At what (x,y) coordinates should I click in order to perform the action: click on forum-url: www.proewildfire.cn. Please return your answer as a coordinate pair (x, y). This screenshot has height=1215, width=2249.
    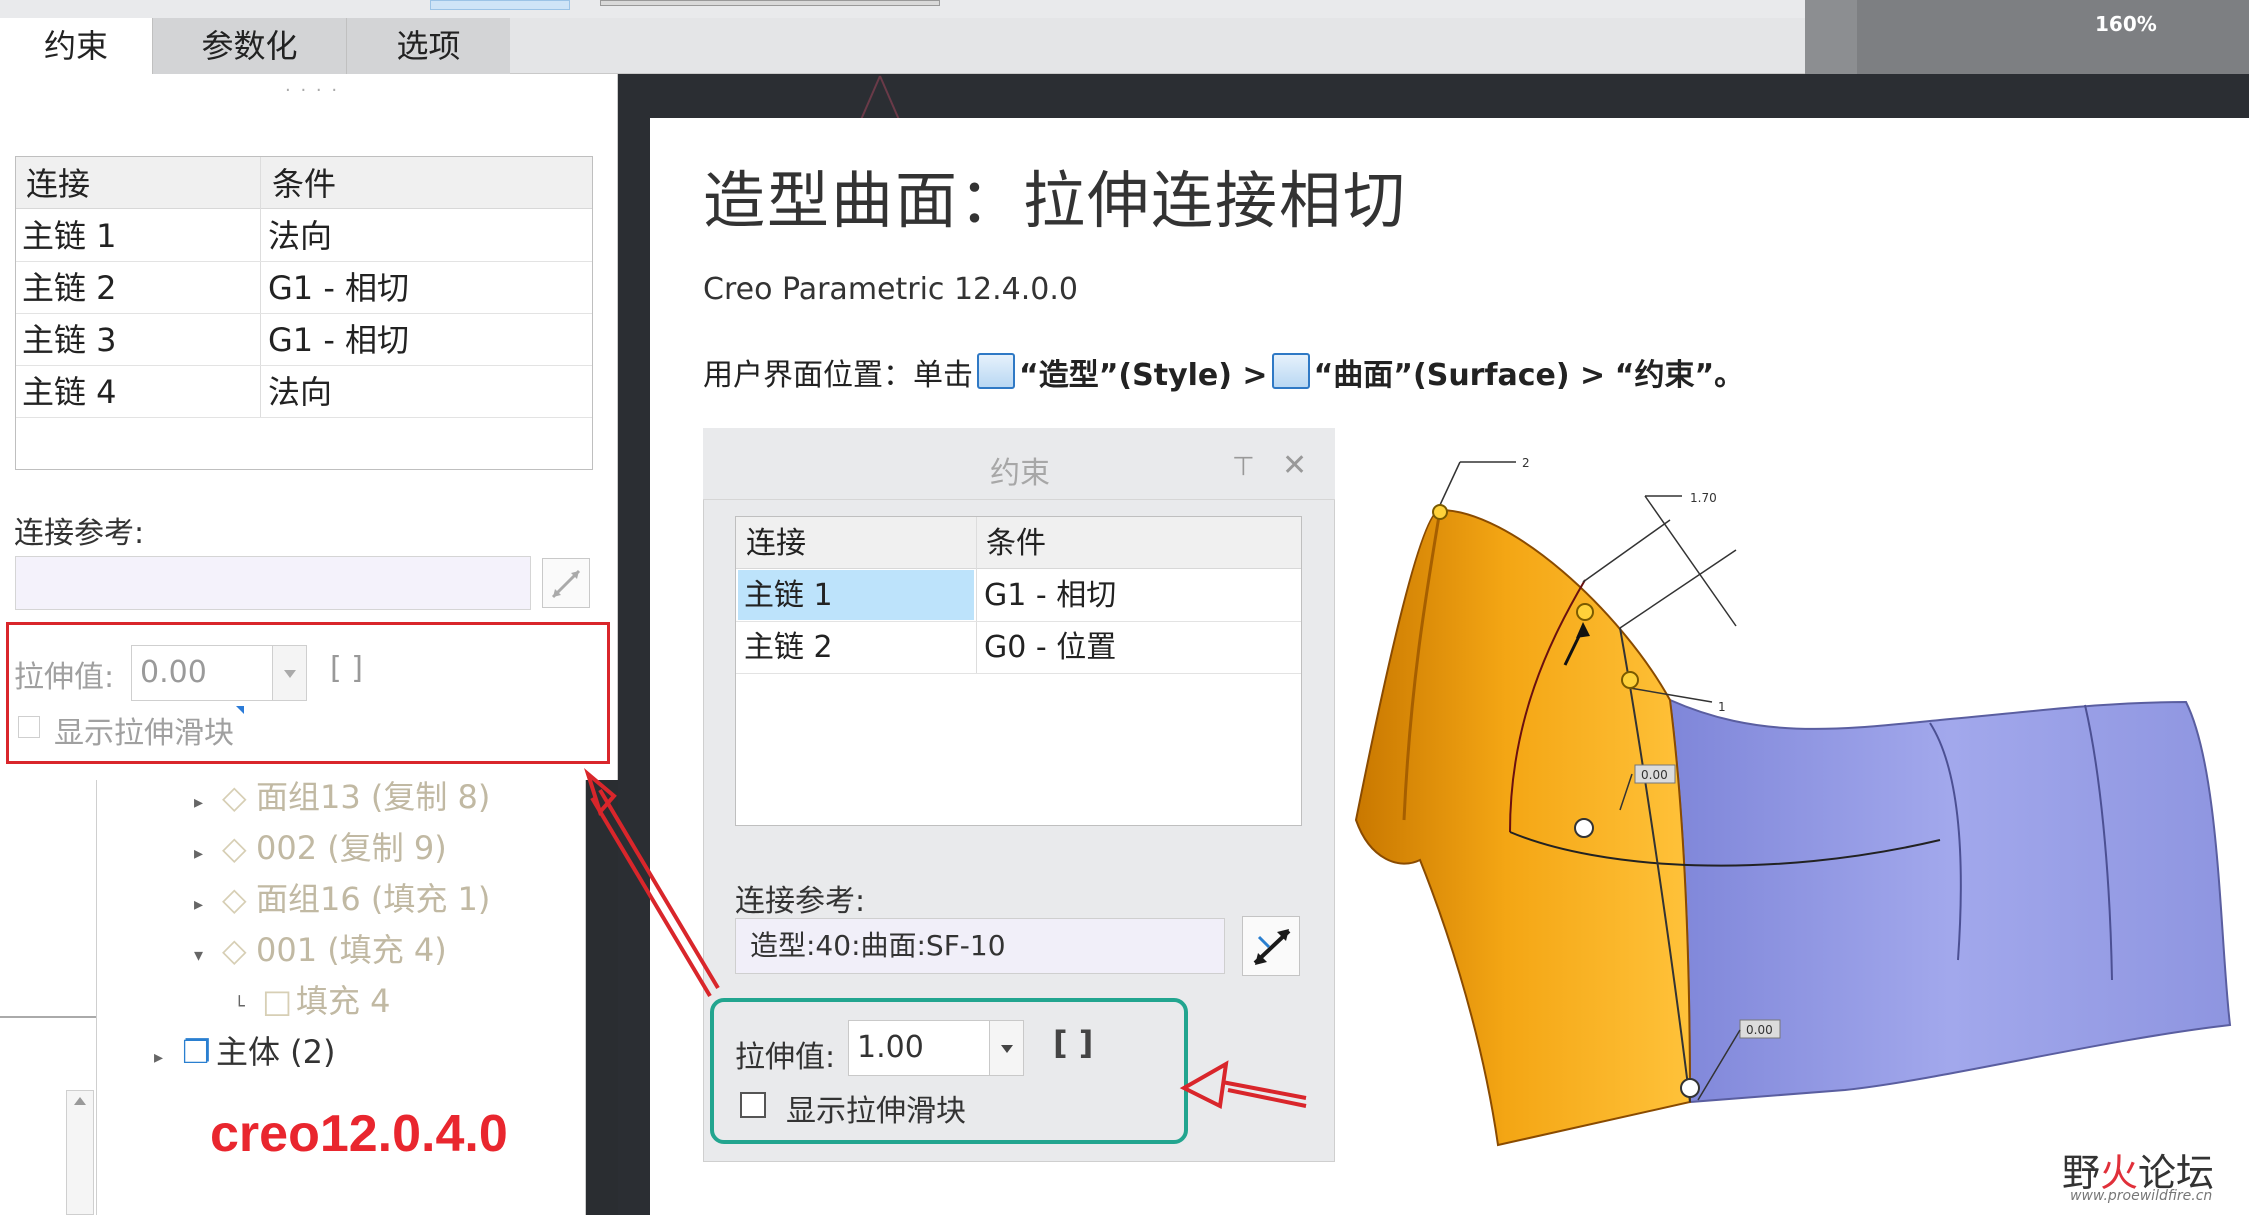
    Looking at the image, I should click on (2141, 1196).